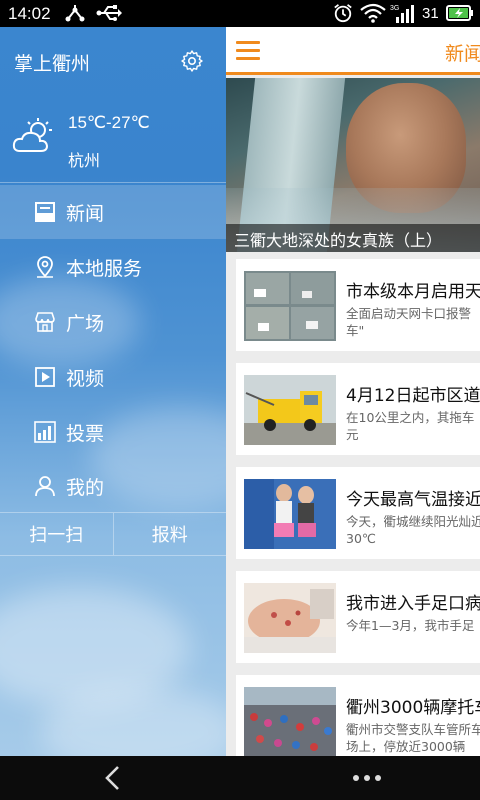 This screenshot has width=480, height=800. Describe the element at coordinates (402, 14) in the screenshot. I see `signal-icon: 3G` at that location.